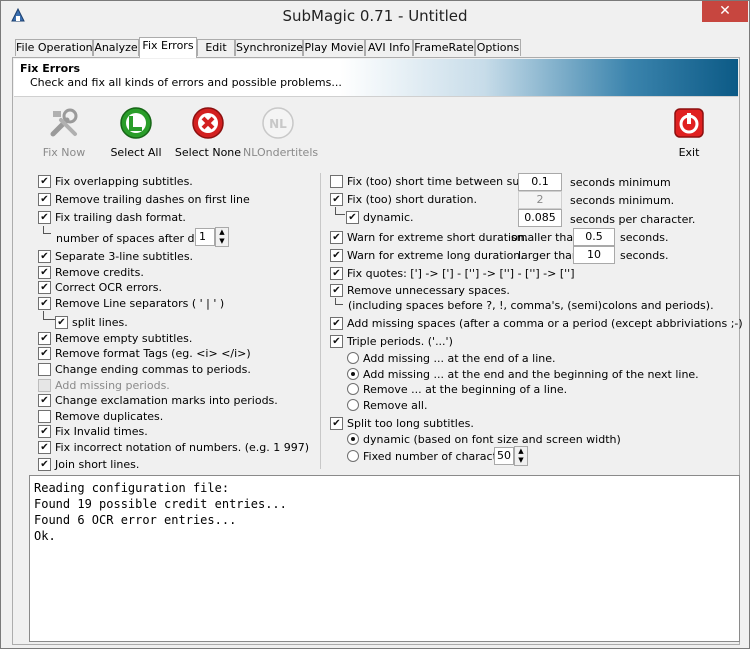  Describe the element at coordinates (430, 457) in the screenshot. I see `radio-split-fixed: Fixed number of characters` at that location.